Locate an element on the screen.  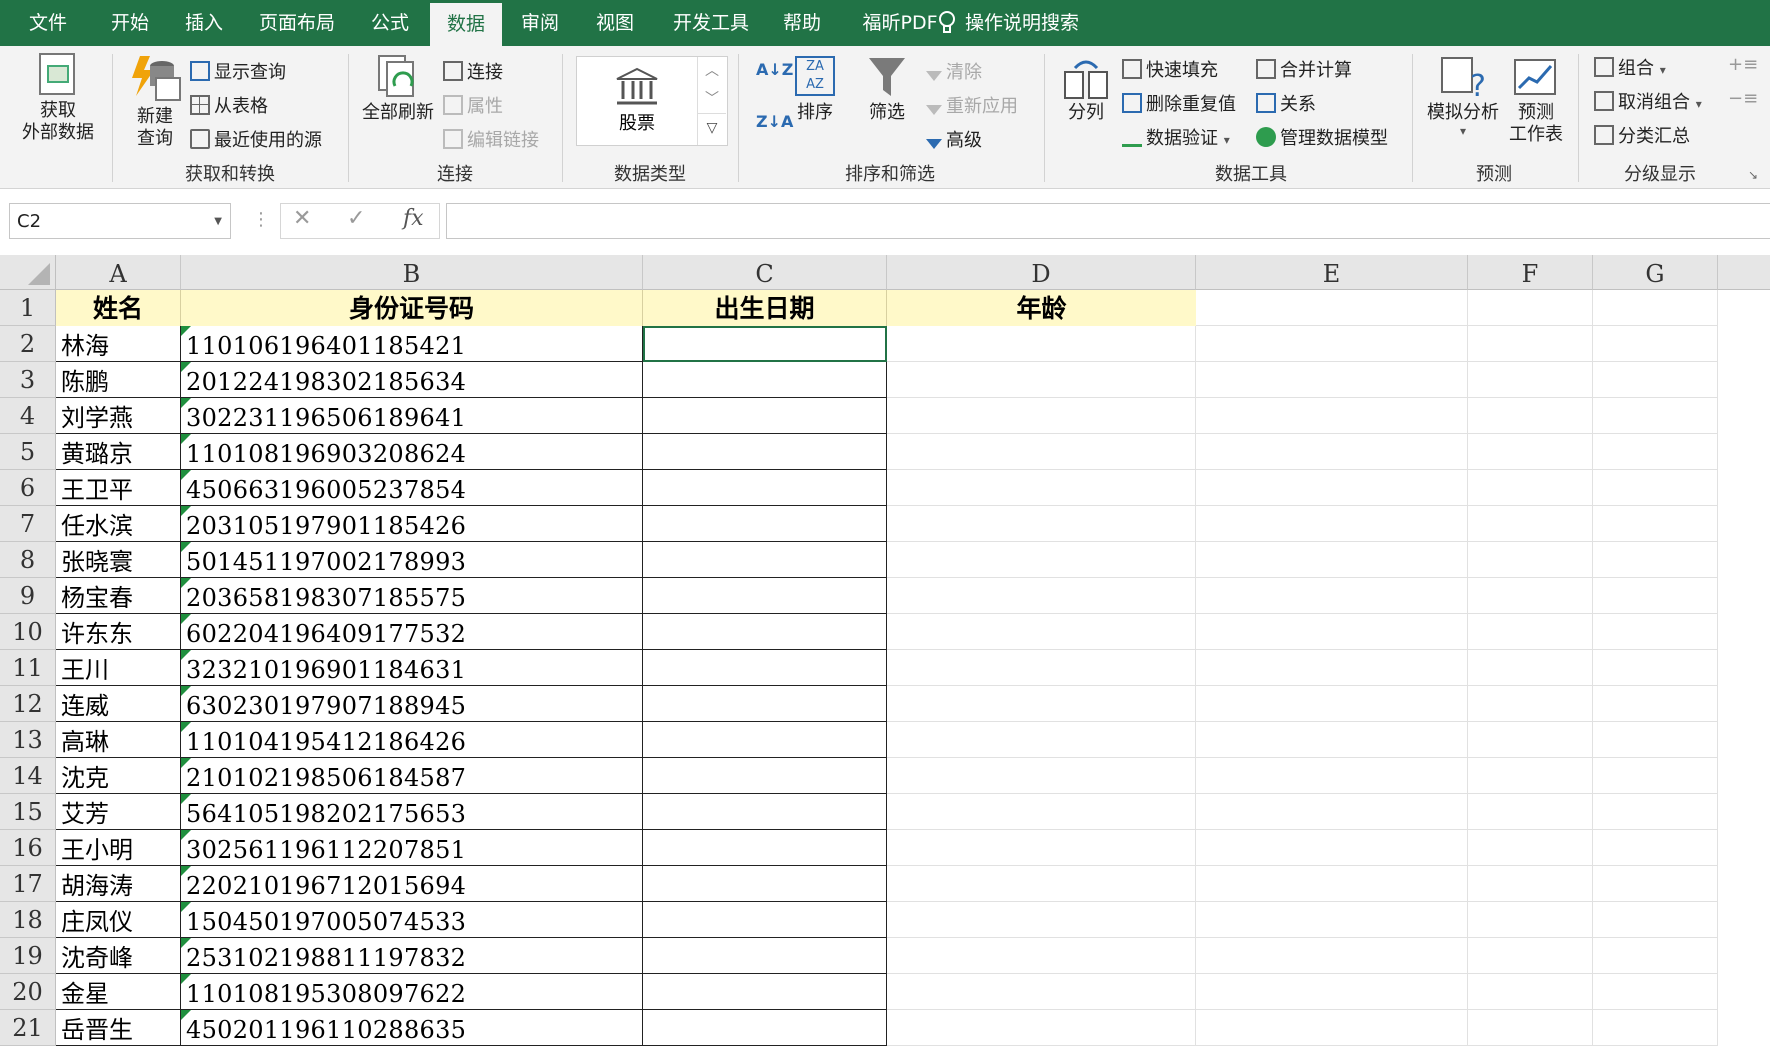
formula-input is located at coordinates (1108, 221).